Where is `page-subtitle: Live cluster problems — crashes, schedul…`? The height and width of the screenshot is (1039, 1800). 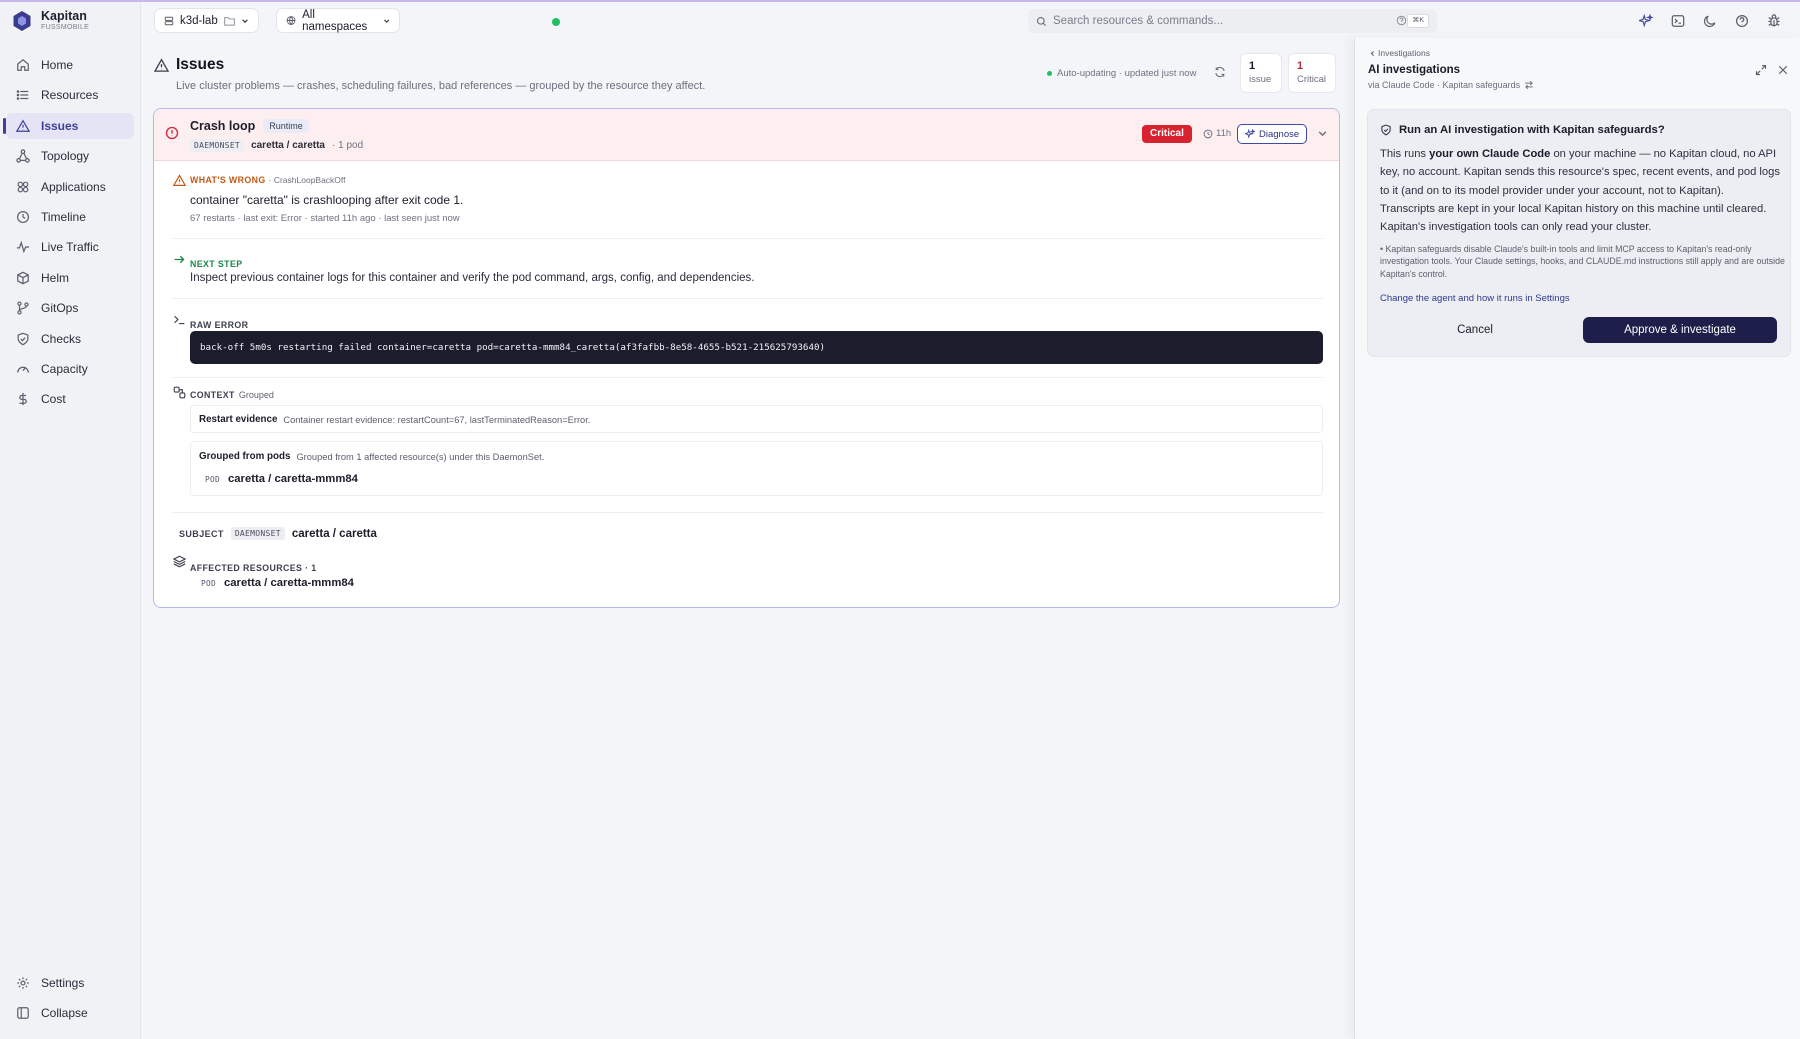 page-subtitle: Live cluster problems — crashes, schedul… is located at coordinates (441, 86).